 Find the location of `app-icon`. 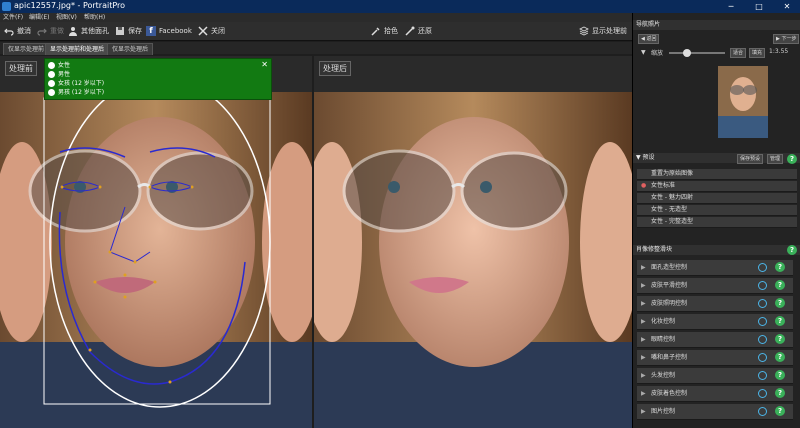

app-icon is located at coordinates (6, 6).